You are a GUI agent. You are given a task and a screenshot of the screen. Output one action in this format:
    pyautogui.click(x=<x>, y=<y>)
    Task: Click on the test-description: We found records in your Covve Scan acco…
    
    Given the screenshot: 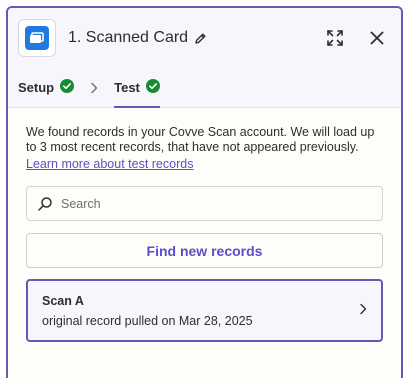 What is the action you would take?
    pyautogui.click(x=200, y=139)
    